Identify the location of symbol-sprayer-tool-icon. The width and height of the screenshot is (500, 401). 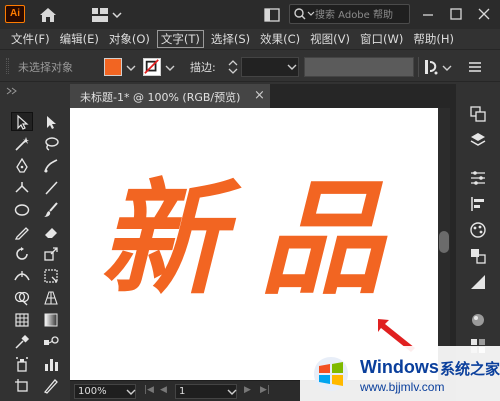
(22, 363).